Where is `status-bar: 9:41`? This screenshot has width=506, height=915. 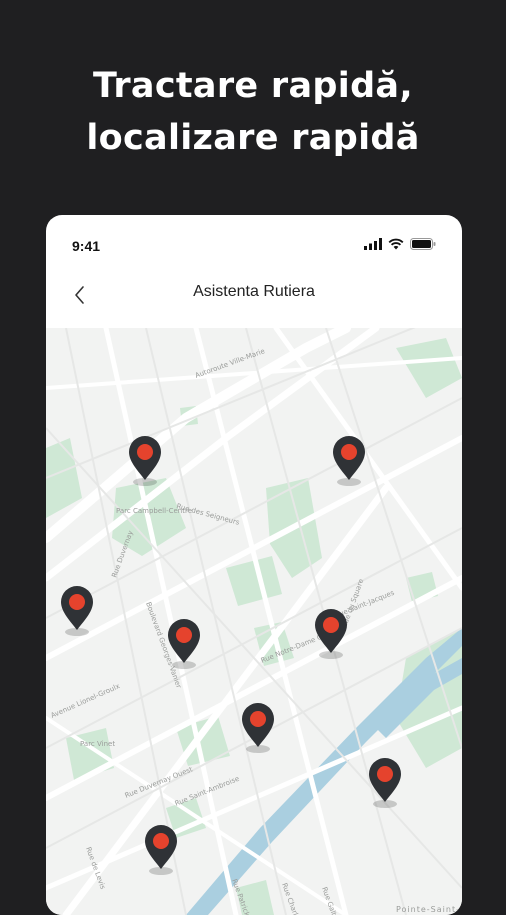
status-bar: 9:41 is located at coordinates (254, 244).